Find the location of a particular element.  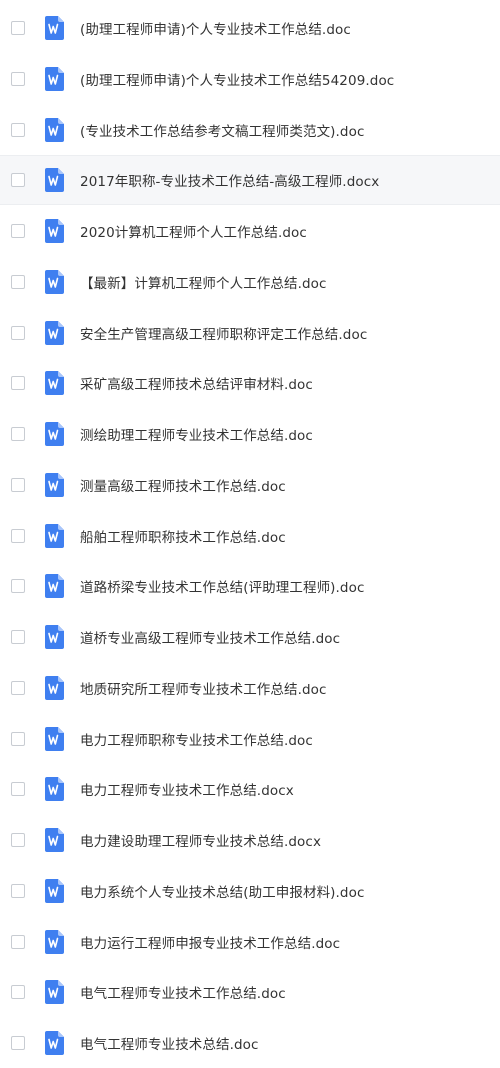

file-row: 电气工程师专业技术工作总结.doc is located at coordinates (250, 992).